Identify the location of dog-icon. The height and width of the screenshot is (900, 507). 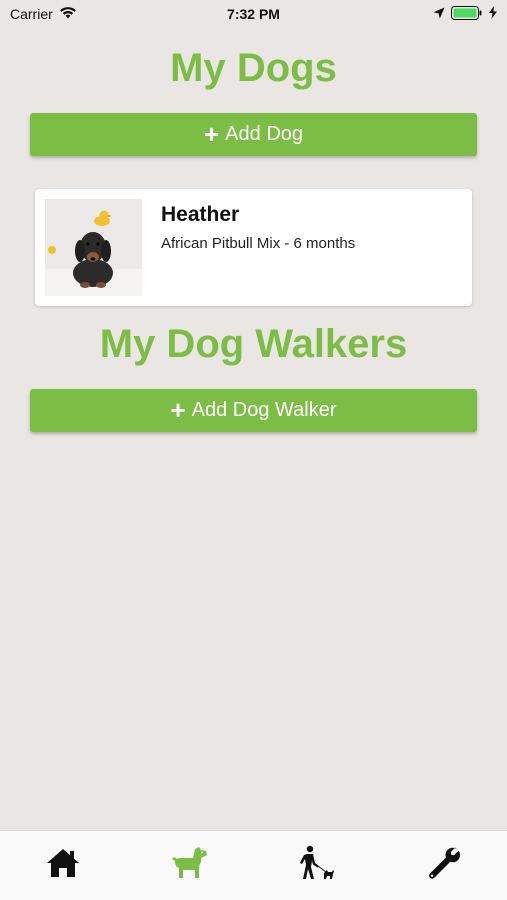
(190, 865).